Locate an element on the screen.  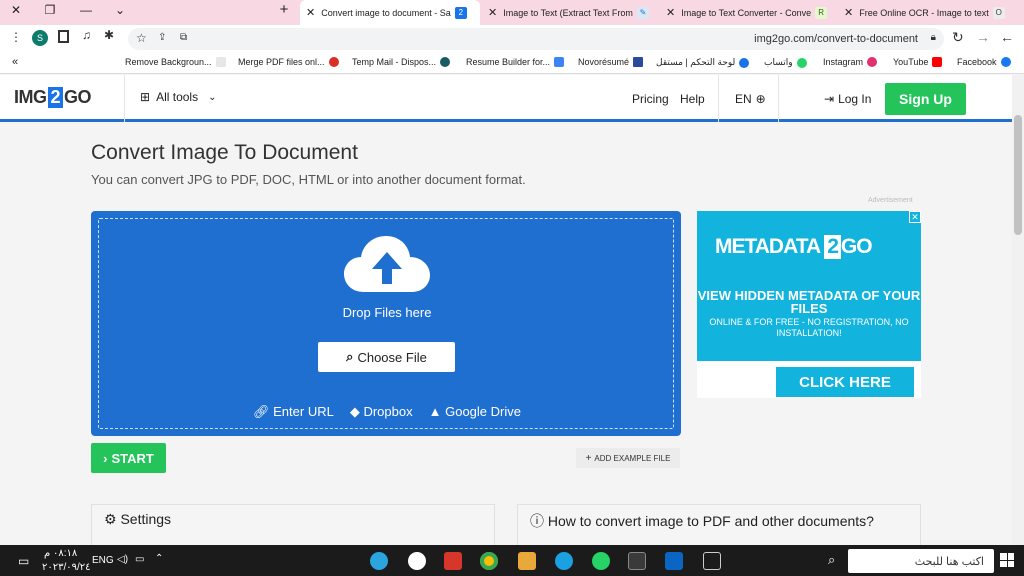
chrome-icon is located at coordinates (489, 561).